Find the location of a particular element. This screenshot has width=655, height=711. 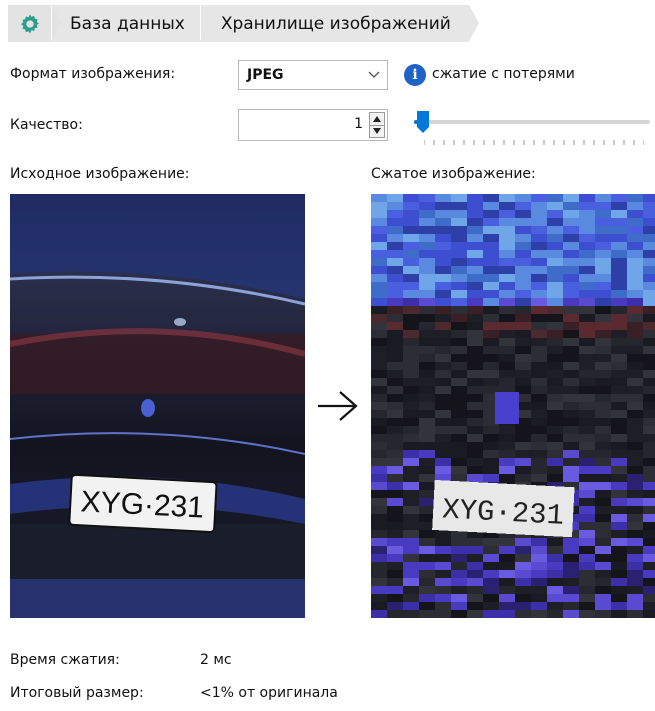

breadcrumb-label: База данных is located at coordinates (127, 23).